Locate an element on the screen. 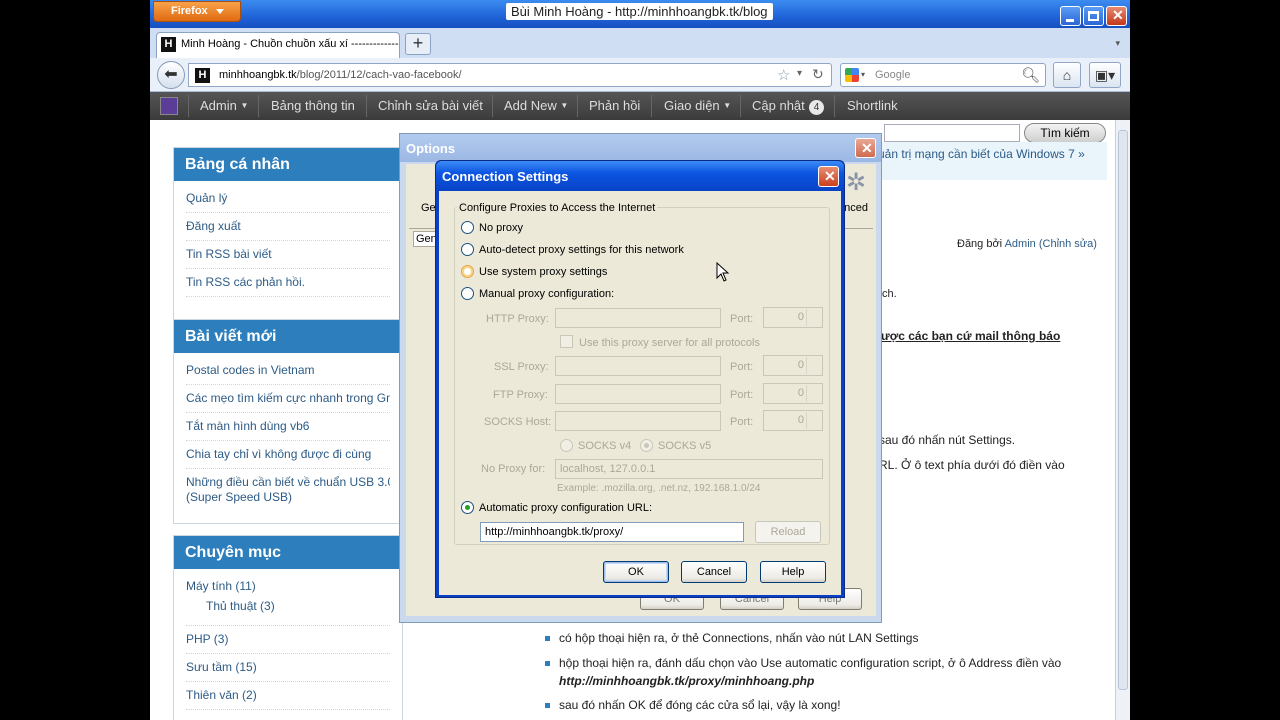  home-icon: ⌂ is located at coordinates (1067, 75).